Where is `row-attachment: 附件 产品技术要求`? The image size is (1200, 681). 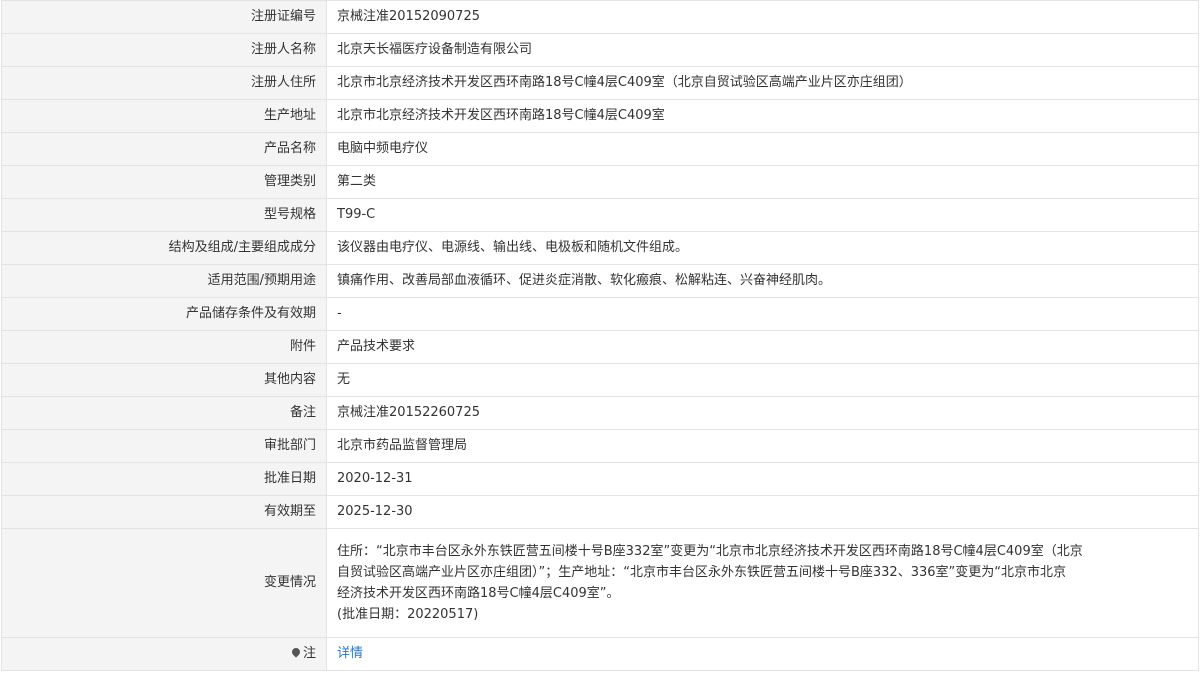 row-attachment: 附件 产品技术要求 is located at coordinates (600, 347).